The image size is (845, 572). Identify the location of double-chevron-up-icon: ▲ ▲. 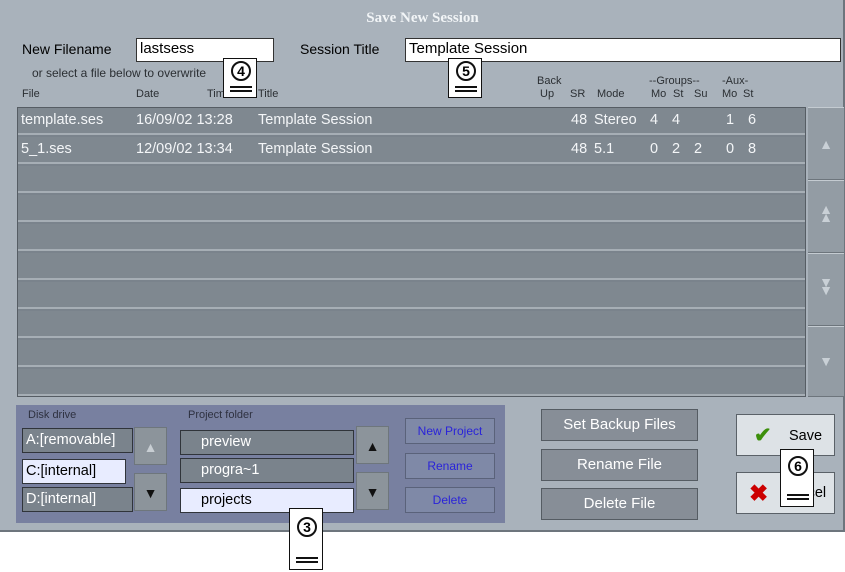
(826, 213).